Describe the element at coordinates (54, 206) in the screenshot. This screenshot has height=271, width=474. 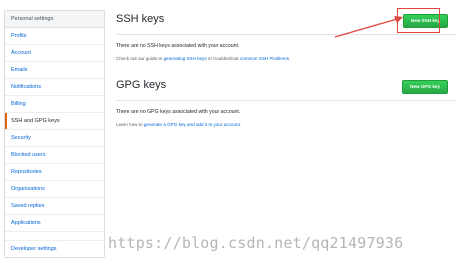
I see `sidebar-item-saved-replies: Saved replies` at that location.